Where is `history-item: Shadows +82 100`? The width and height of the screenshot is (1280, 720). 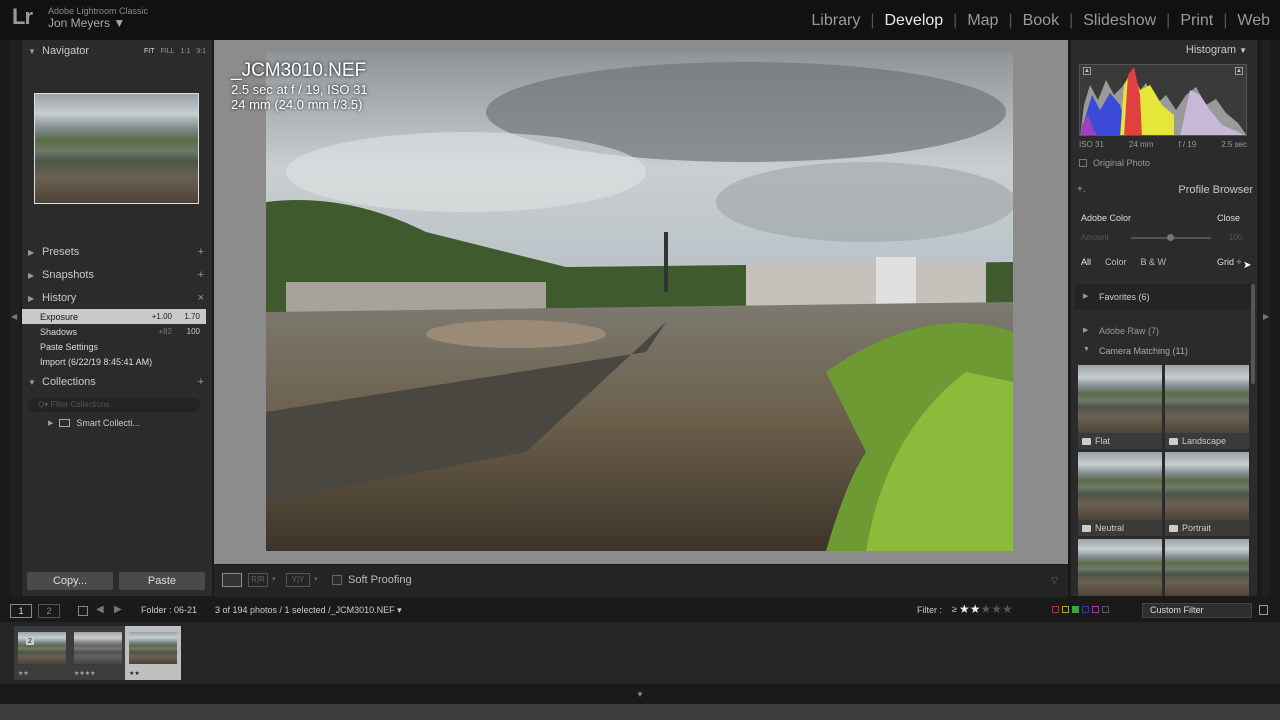
history-item: Shadows +82 100 is located at coordinates (114, 331).